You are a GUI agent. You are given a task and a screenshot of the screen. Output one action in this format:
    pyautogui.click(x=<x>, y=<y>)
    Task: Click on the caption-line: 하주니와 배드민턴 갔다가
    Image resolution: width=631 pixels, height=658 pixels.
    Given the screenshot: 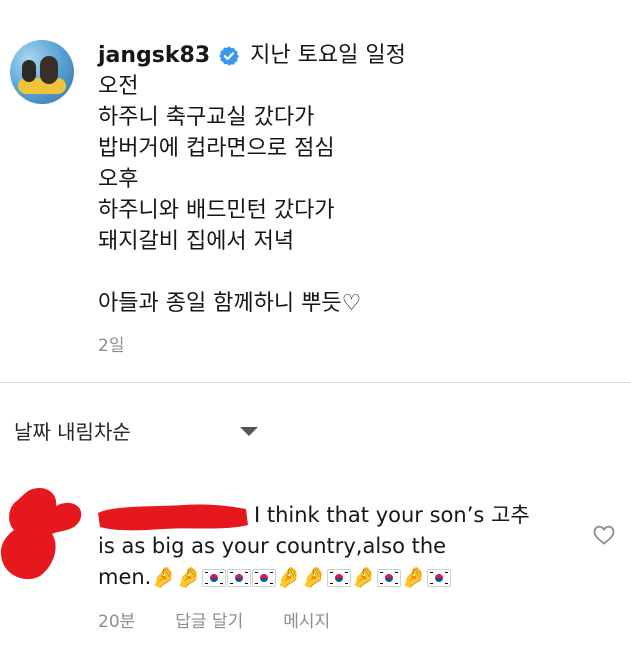 What is the action you would take?
    pyautogui.click(x=216, y=210)
    